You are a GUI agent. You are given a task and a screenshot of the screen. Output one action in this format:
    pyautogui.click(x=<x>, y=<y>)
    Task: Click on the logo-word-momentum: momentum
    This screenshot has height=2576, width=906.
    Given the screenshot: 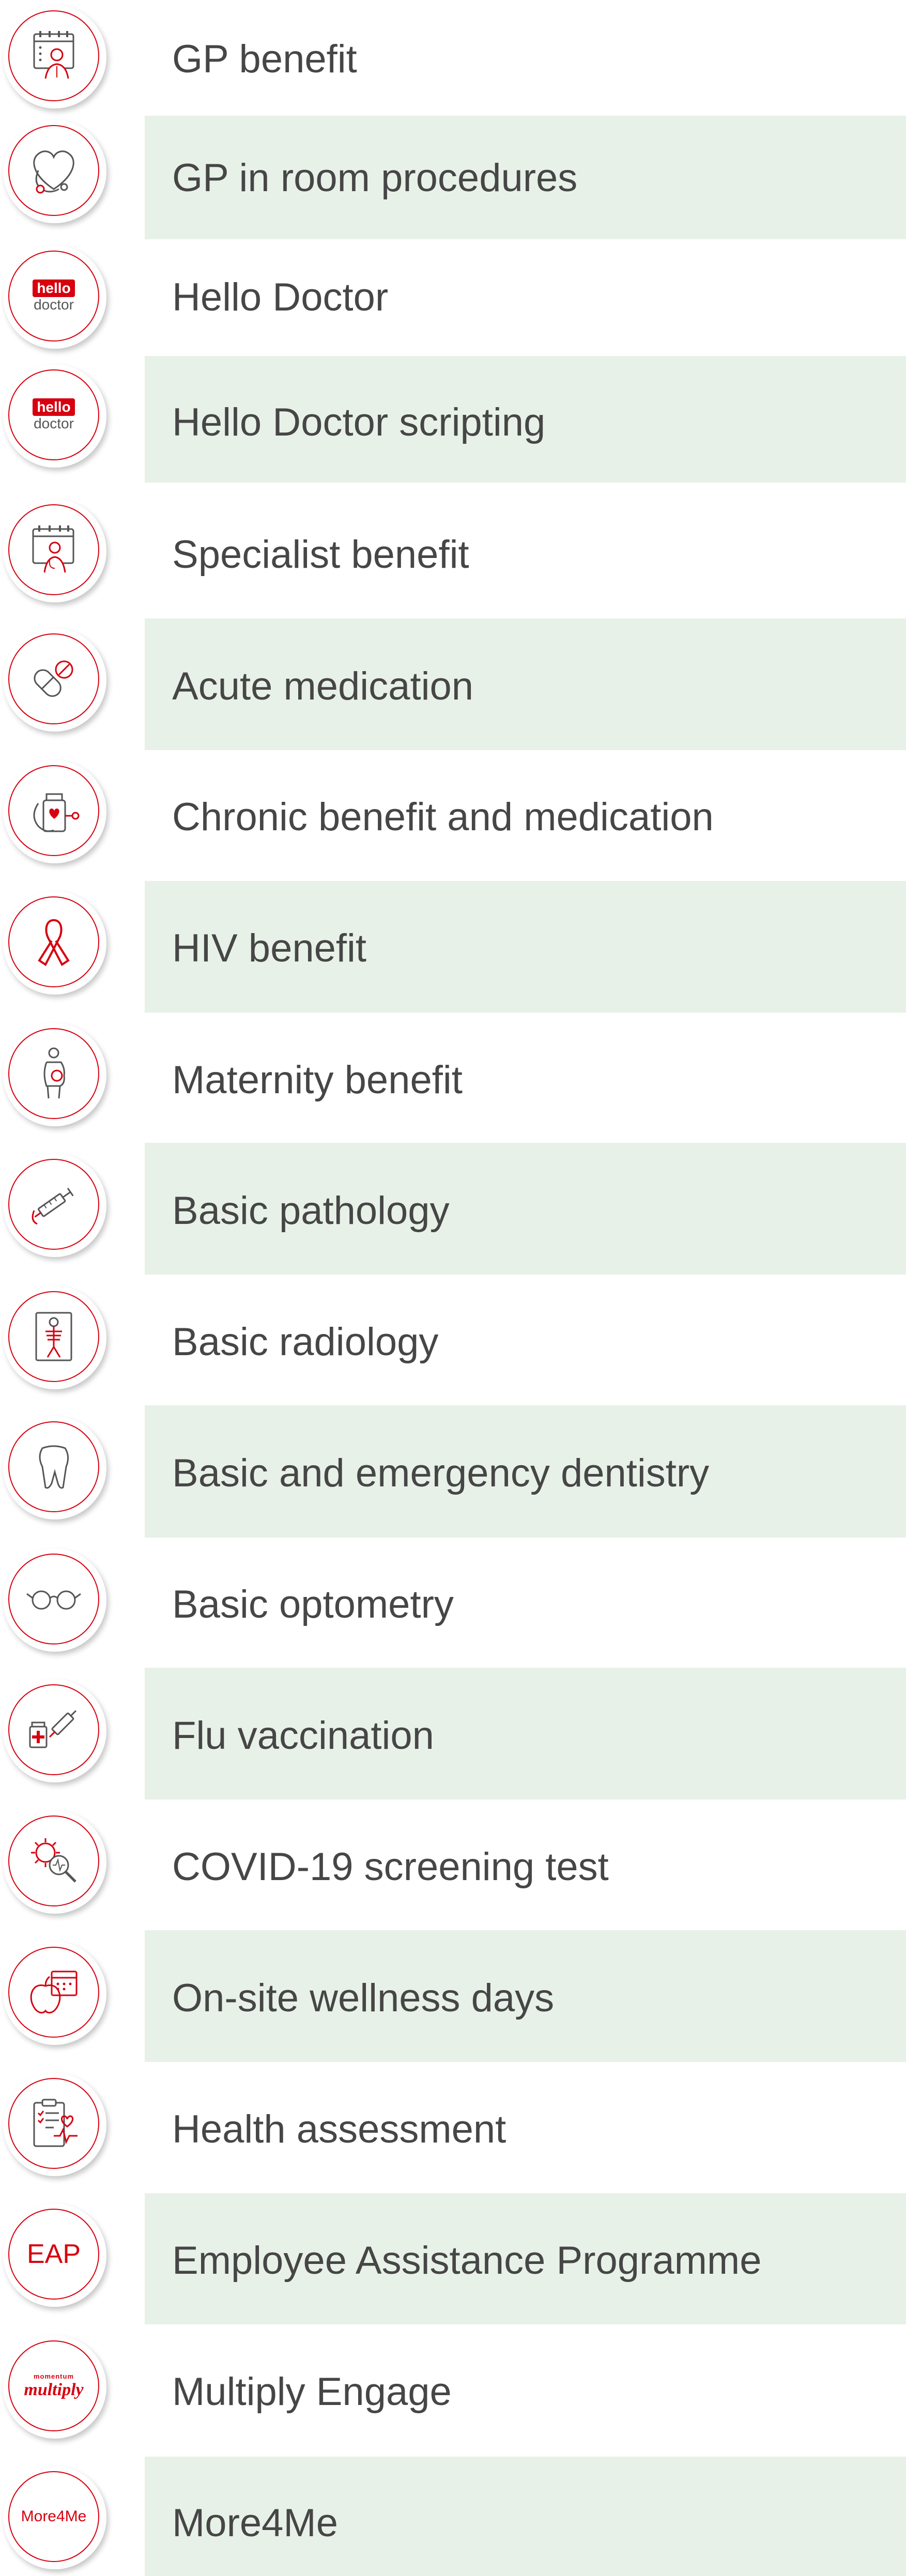 What is the action you would take?
    pyautogui.click(x=53, y=2376)
    